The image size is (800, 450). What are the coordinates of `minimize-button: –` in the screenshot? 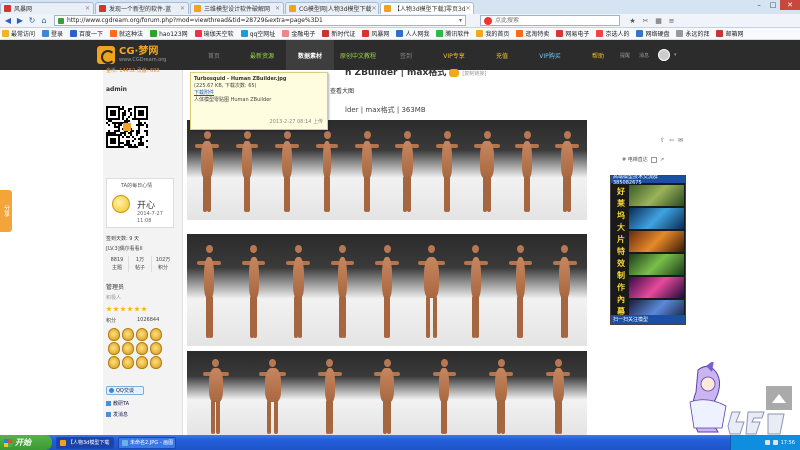 It's located at (759, 5).